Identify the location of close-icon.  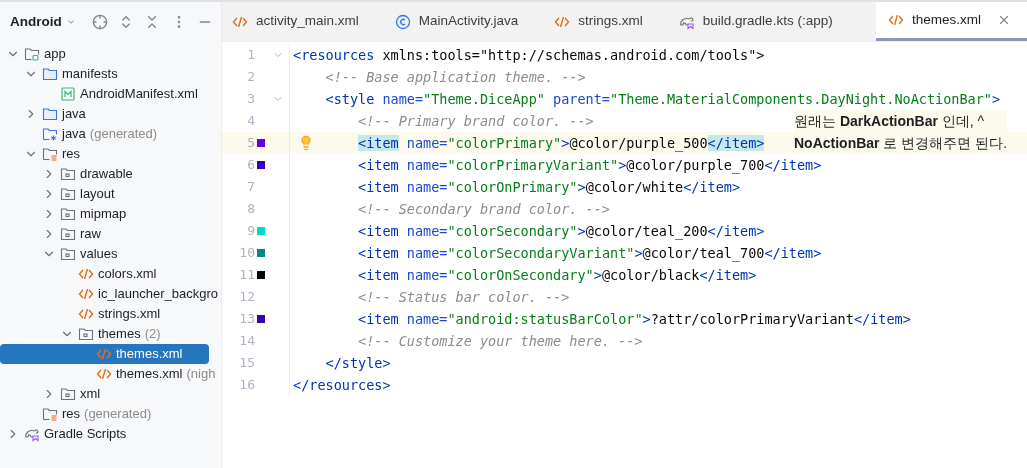
(1004, 20).